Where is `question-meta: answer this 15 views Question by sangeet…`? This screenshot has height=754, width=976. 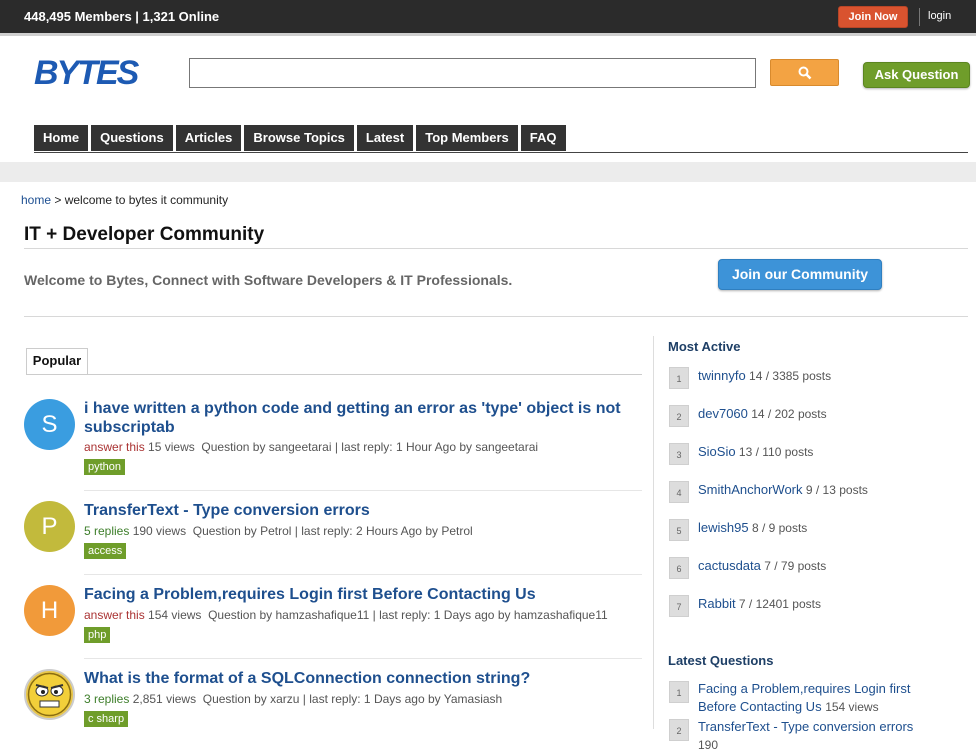 question-meta: answer this 15 views Question by sangeet… is located at coordinates (311, 447).